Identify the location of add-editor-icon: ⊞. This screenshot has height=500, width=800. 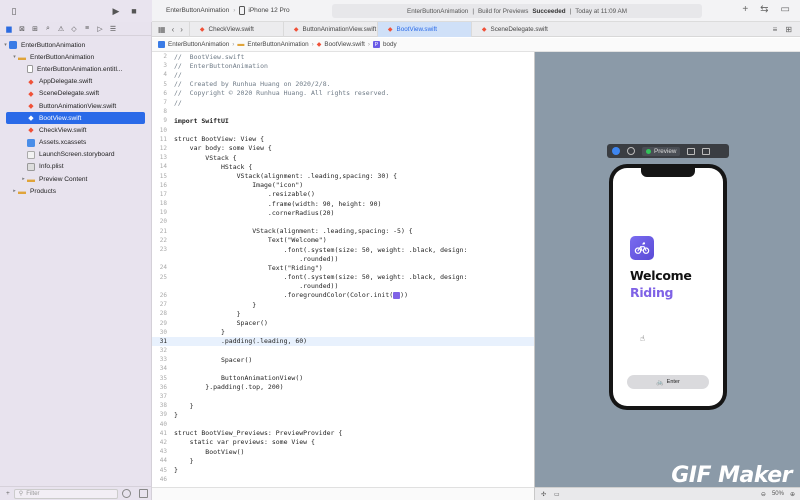
(788, 29).